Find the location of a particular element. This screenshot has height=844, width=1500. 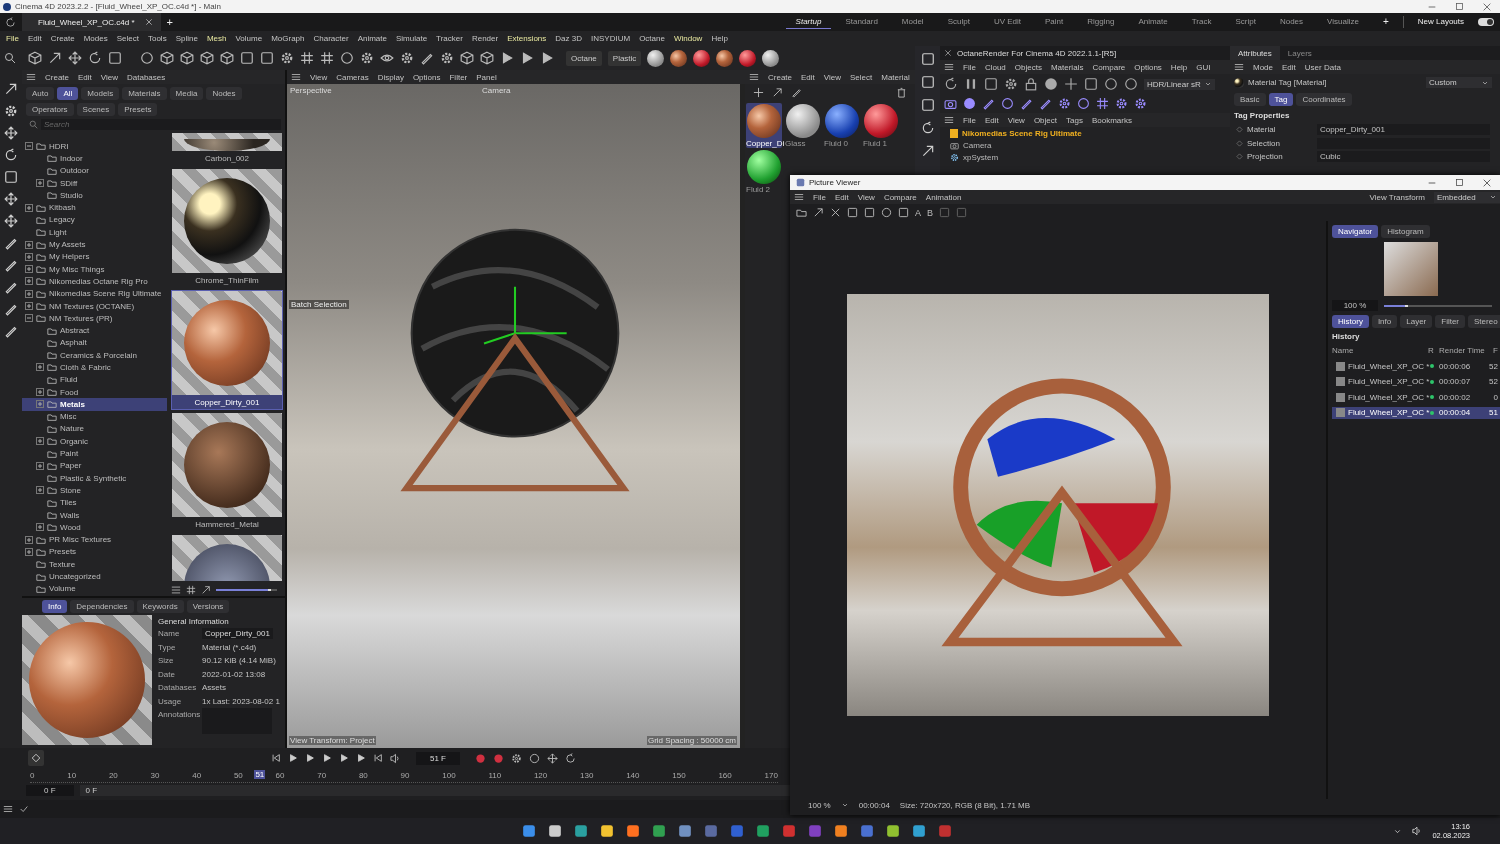

tree-item: Light is located at coordinates (94, 232).